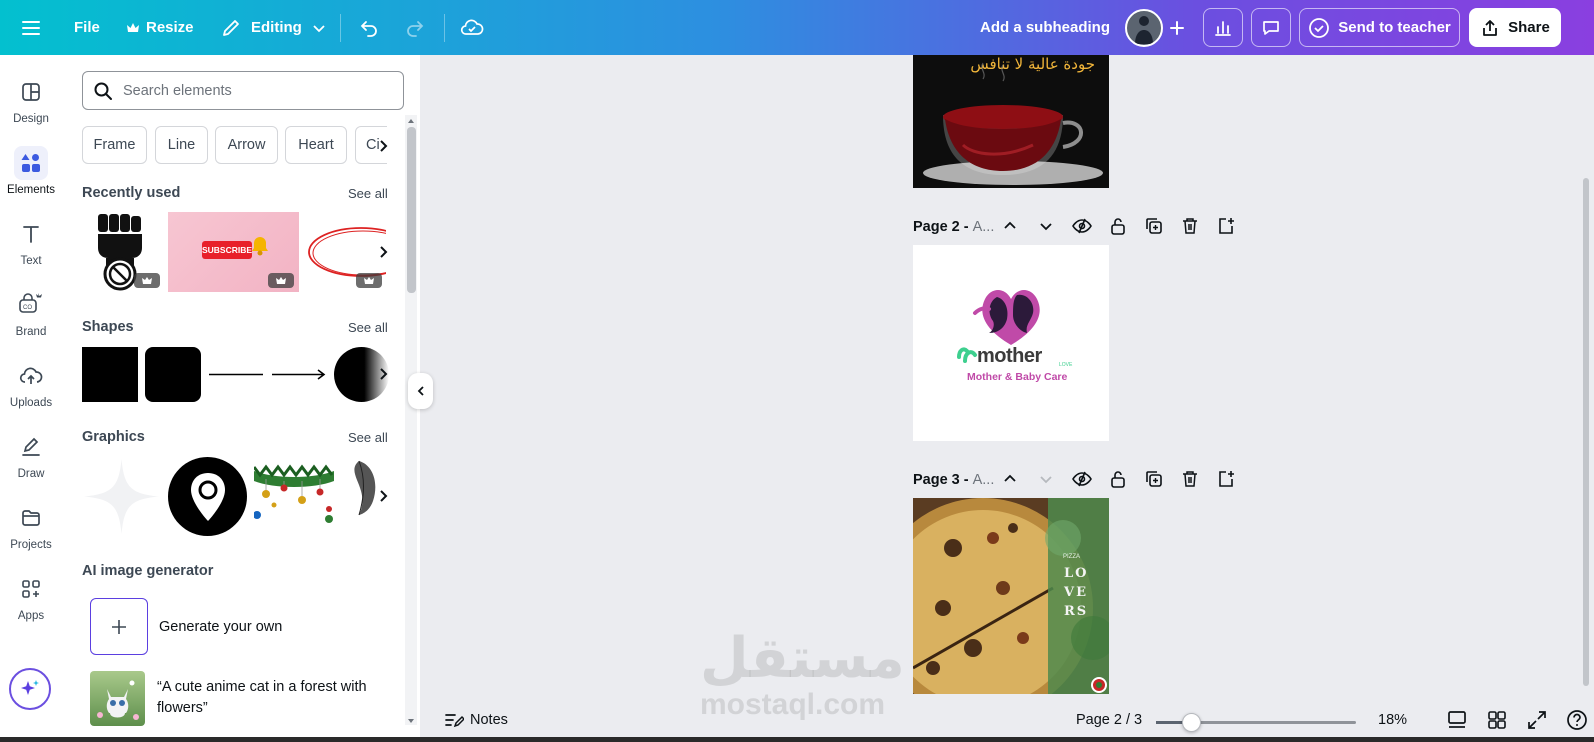 The height and width of the screenshot is (742, 1594). I want to click on scroll-up-icon, so click(411, 121).